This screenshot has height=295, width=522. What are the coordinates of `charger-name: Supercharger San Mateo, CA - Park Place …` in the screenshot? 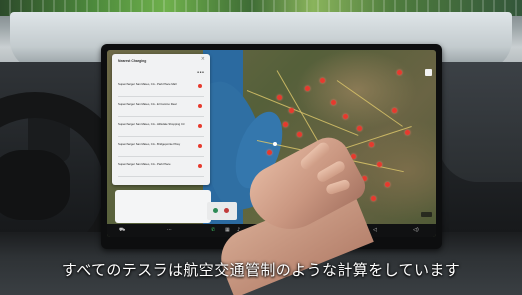 It's located at (147, 84).